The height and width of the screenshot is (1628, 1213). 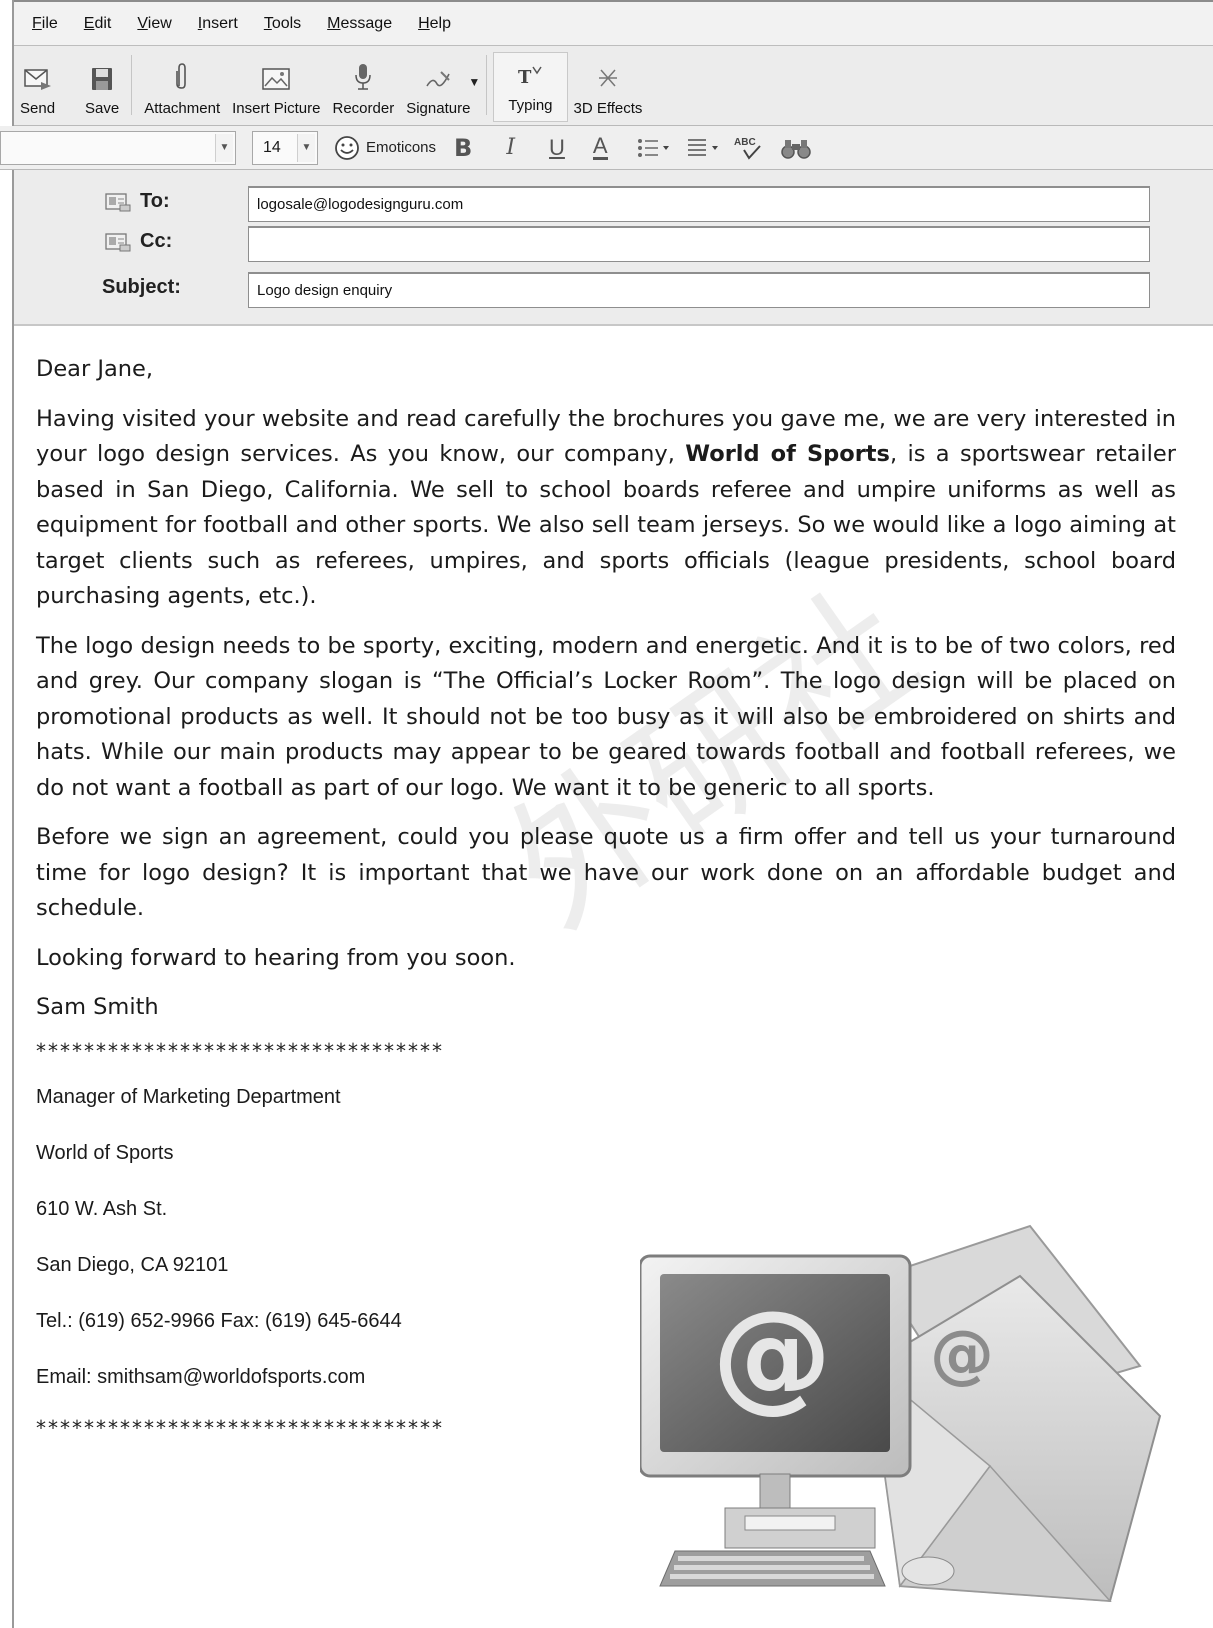 I want to click on bullet-list-button, so click(x=654, y=148).